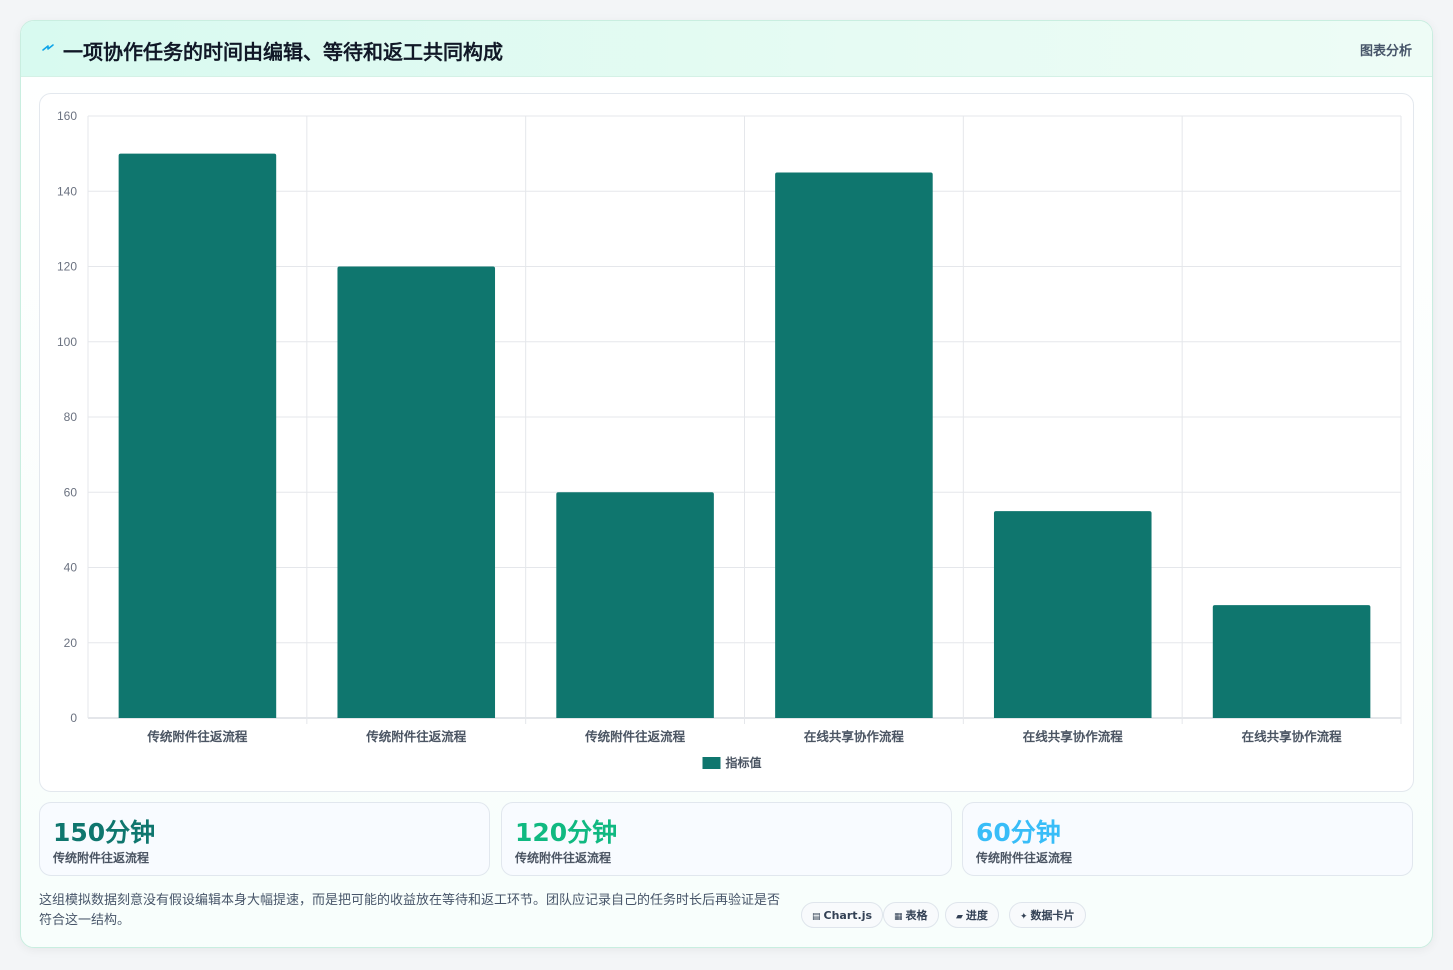  I want to click on chip-table: ▦ 表格, so click(911, 915).